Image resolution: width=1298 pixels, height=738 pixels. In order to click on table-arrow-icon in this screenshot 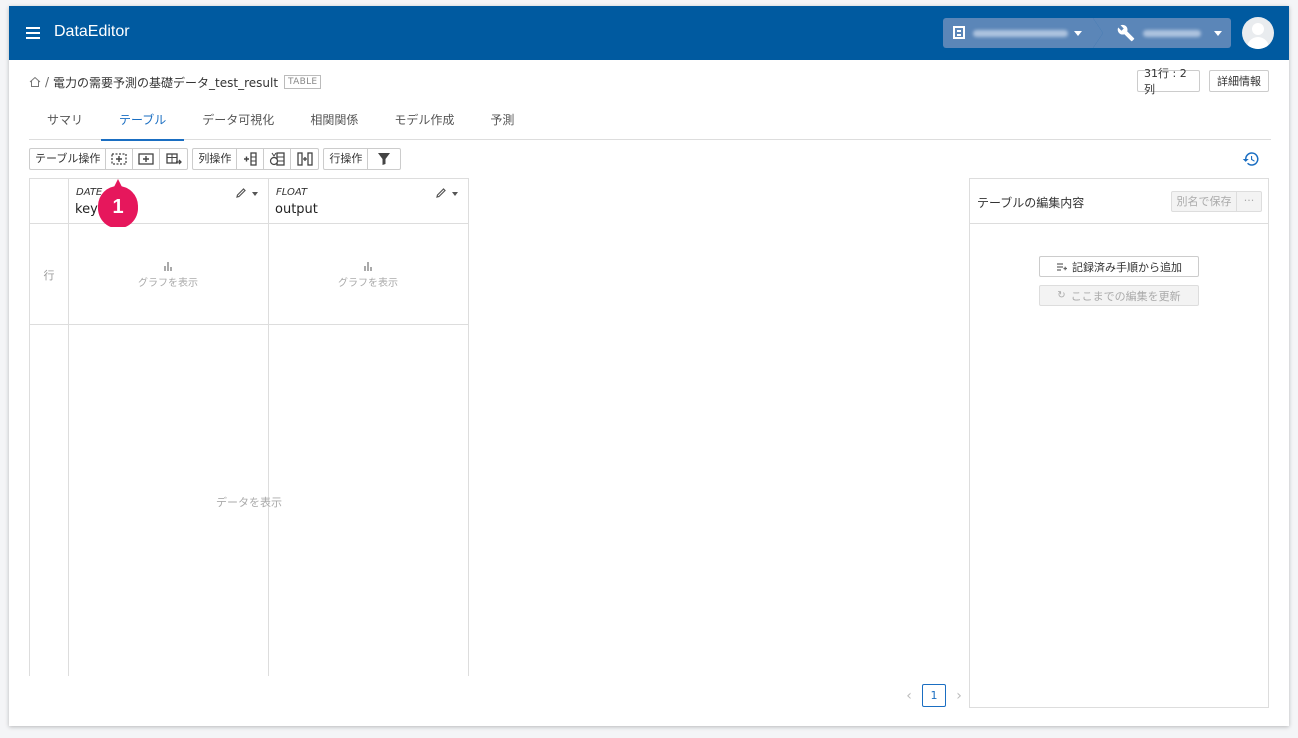, I will do `click(174, 159)`.